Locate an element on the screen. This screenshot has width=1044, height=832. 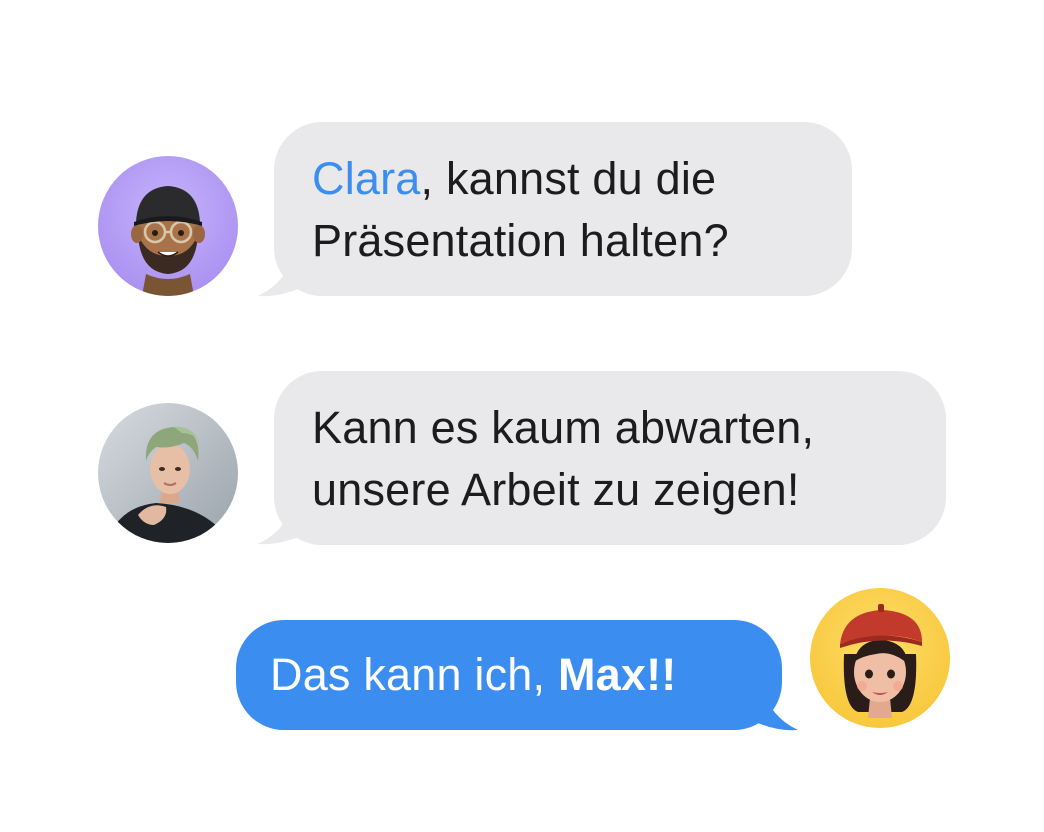
mention-clara: Clara is located at coordinates (366, 178).